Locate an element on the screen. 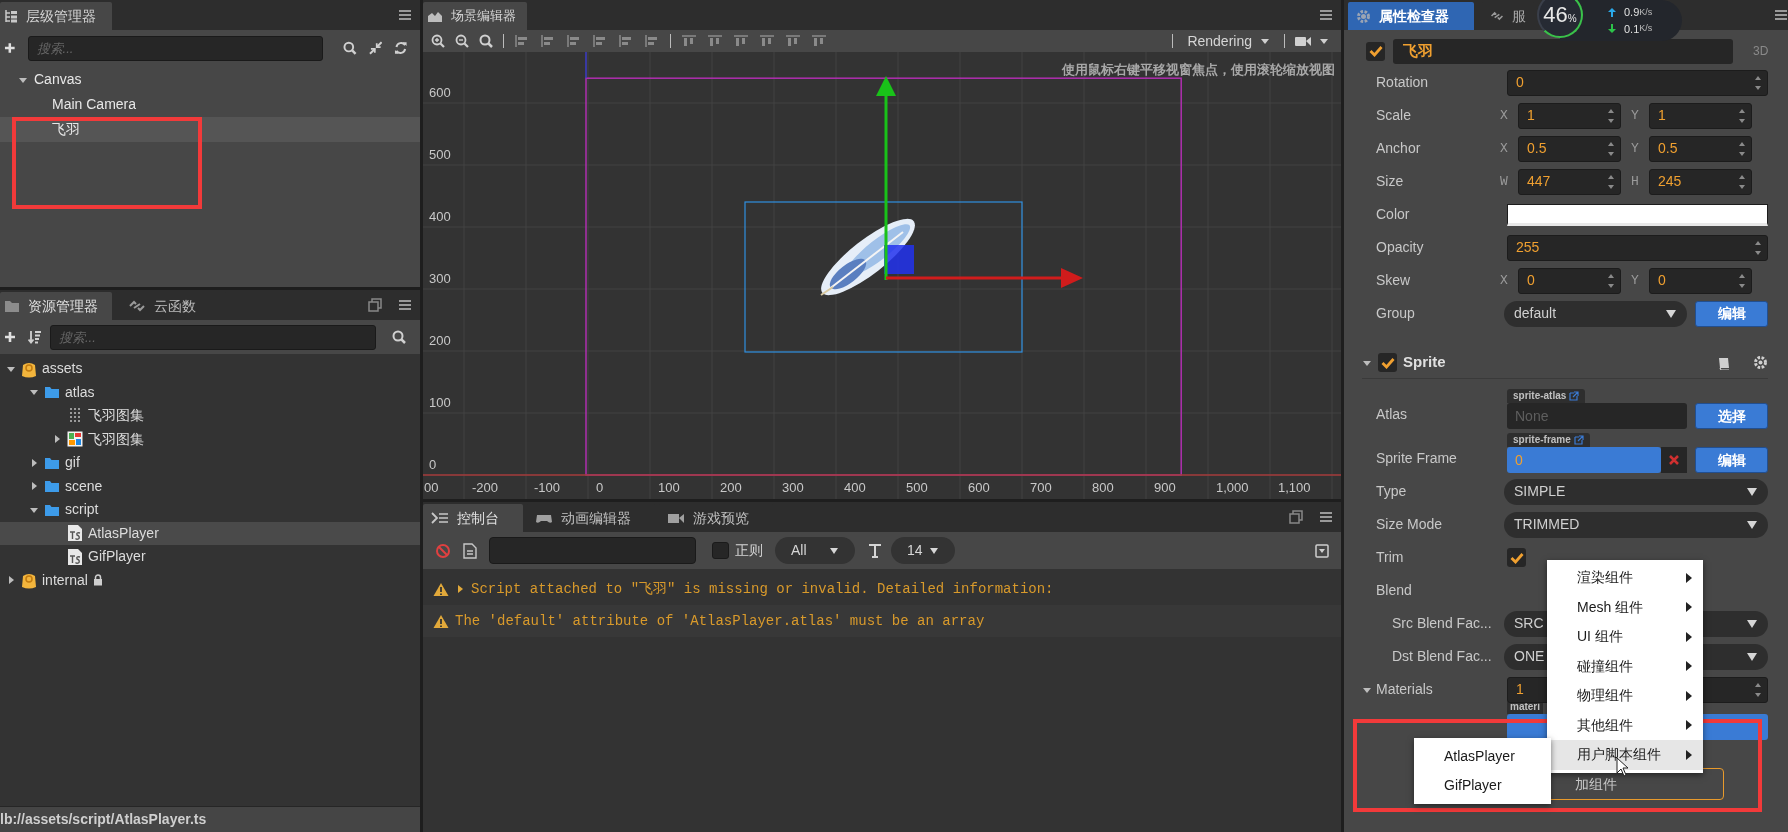 This screenshot has height=832, width=1788. panel-tab: 属性检查器 is located at coordinates (1411, 16).